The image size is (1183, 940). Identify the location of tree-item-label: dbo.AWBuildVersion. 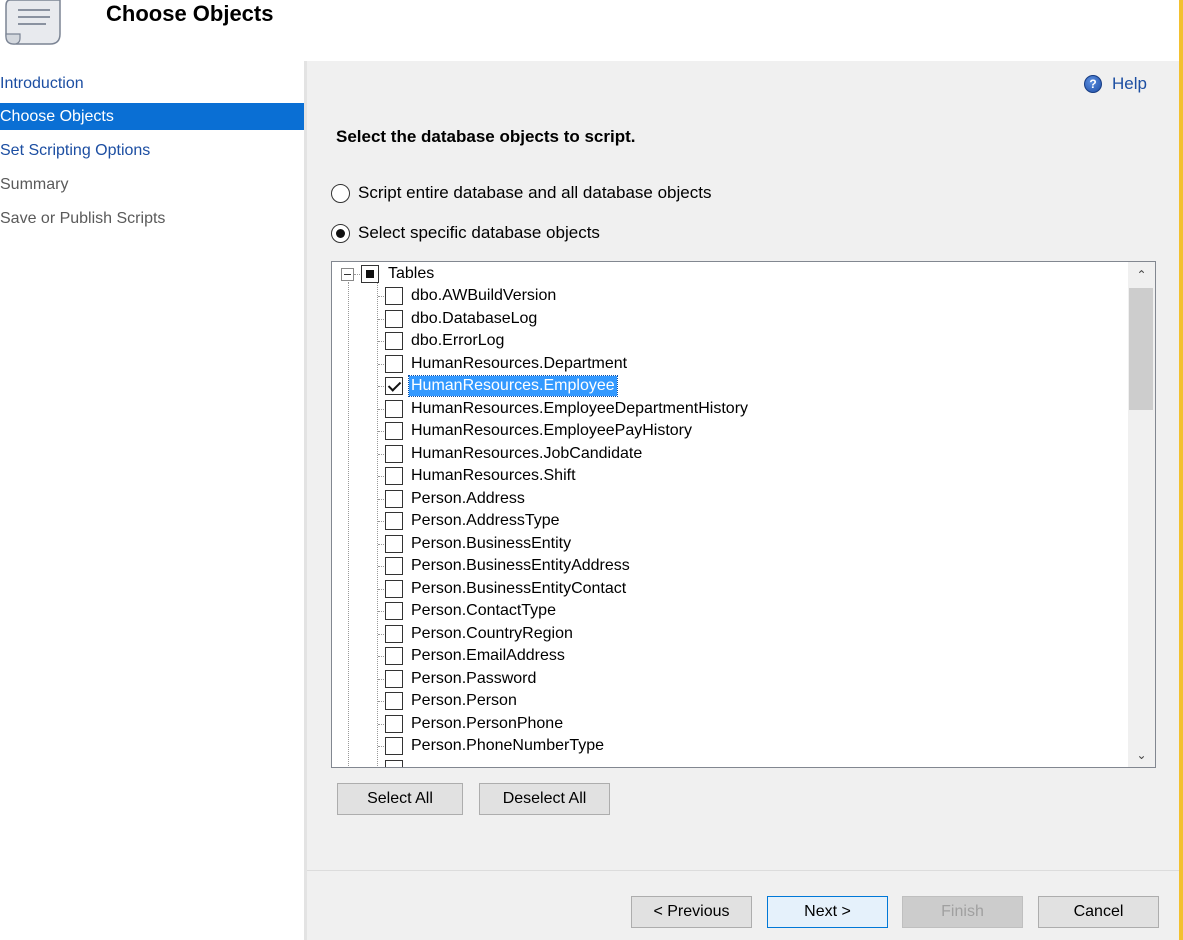
(483, 296).